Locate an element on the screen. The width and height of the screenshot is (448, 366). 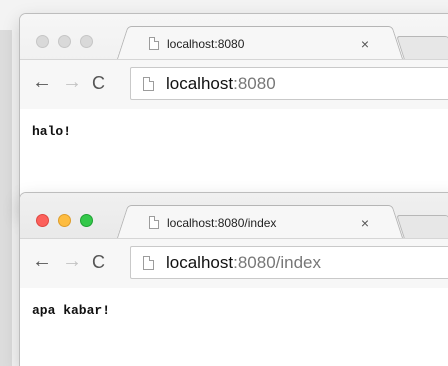
address-bar: localhost:8080 is located at coordinates (289, 83).